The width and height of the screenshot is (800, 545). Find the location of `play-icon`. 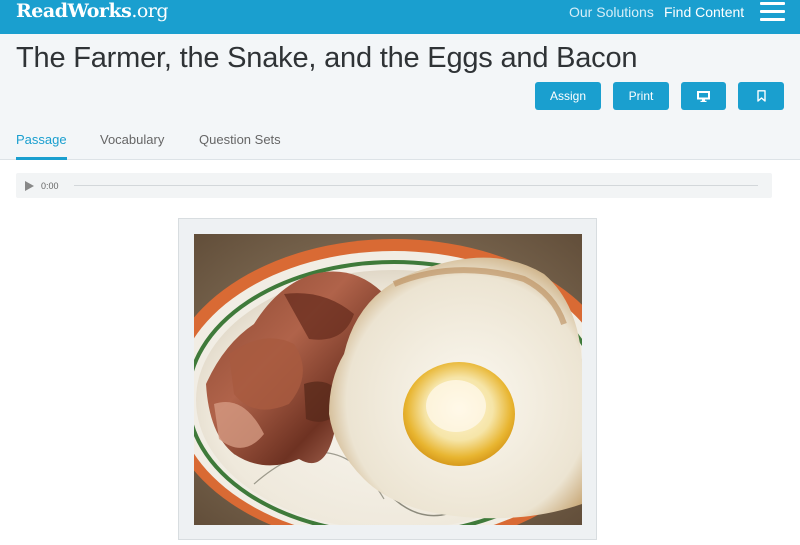

play-icon is located at coordinates (29, 186).